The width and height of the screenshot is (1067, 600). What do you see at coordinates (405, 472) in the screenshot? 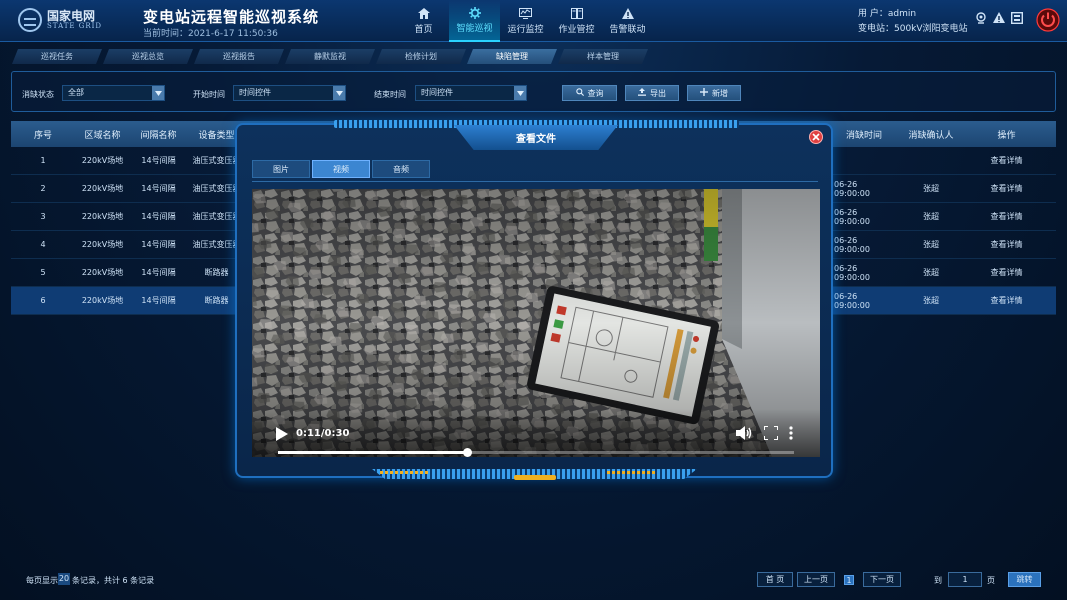
I see `dialog-bottom-dots-left` at bounding box center [405, 472].